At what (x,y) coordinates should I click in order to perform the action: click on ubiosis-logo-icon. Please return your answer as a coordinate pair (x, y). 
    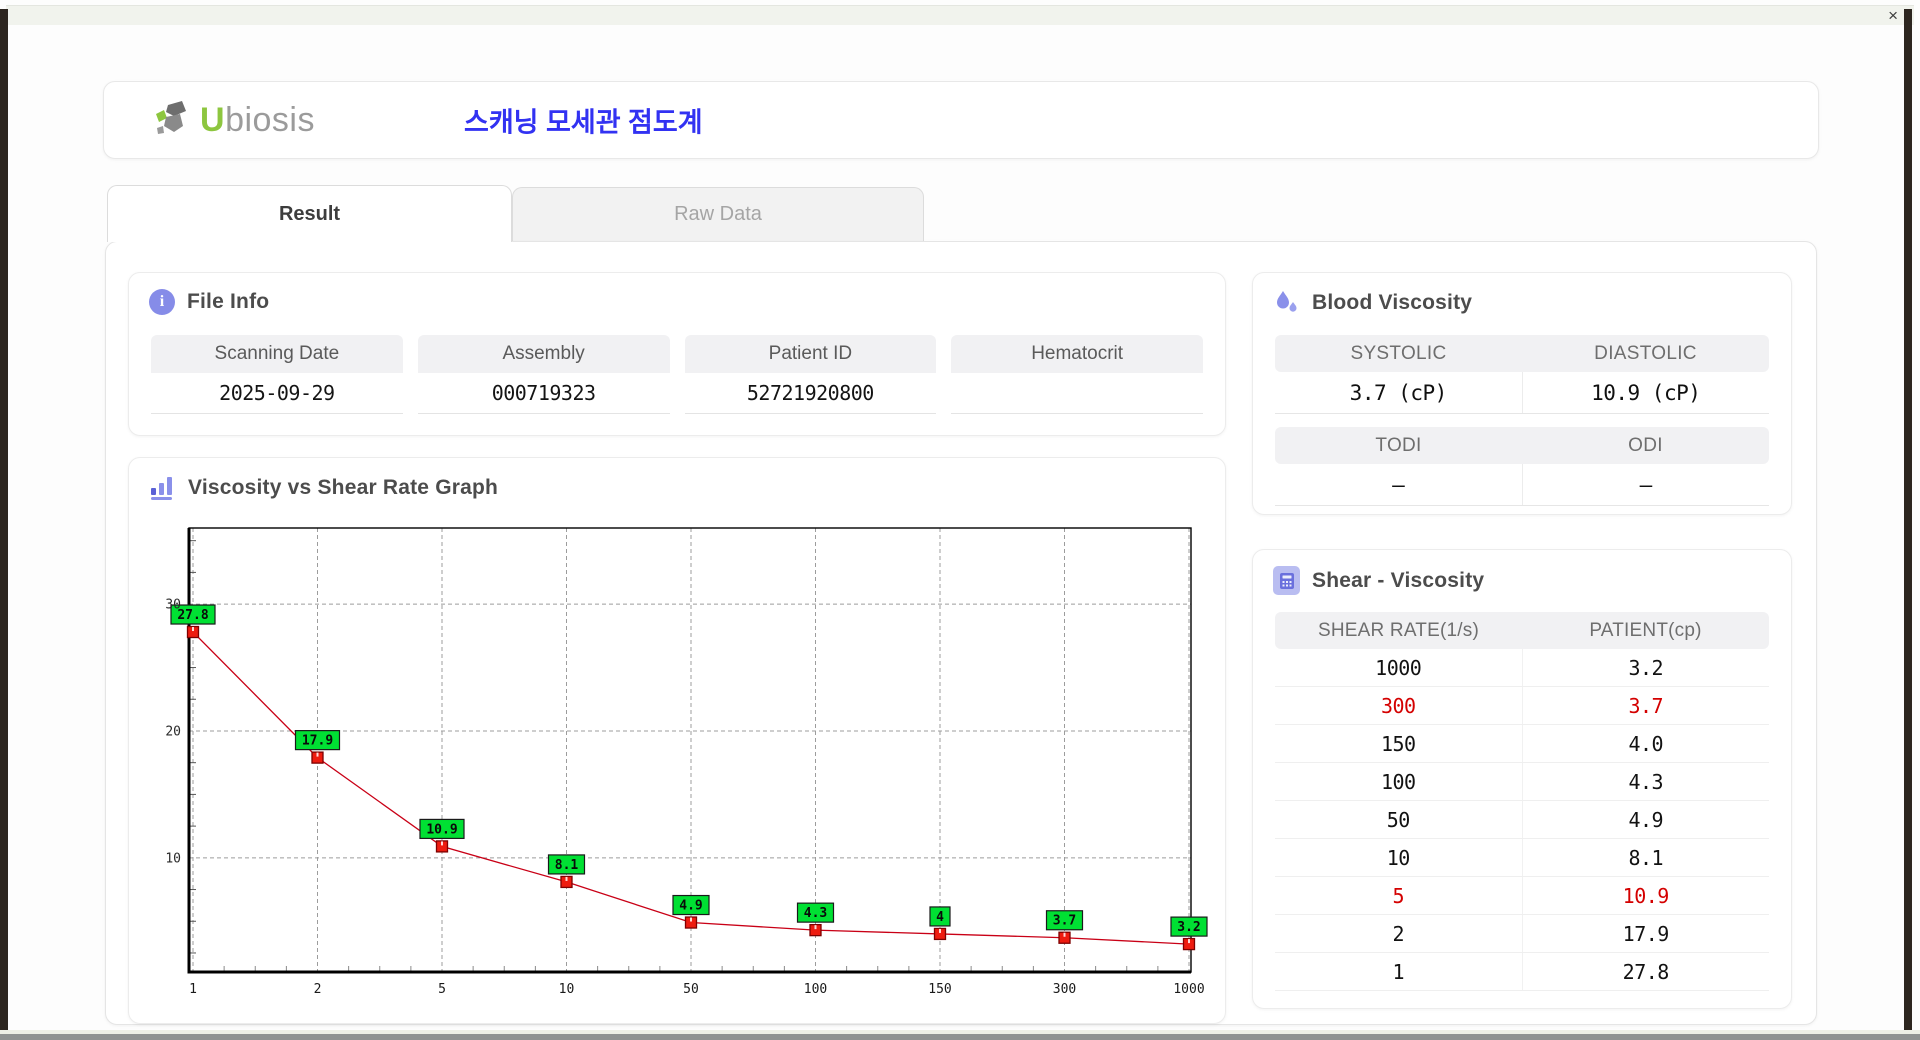
    Looking at the image, I should click on (171, 117).